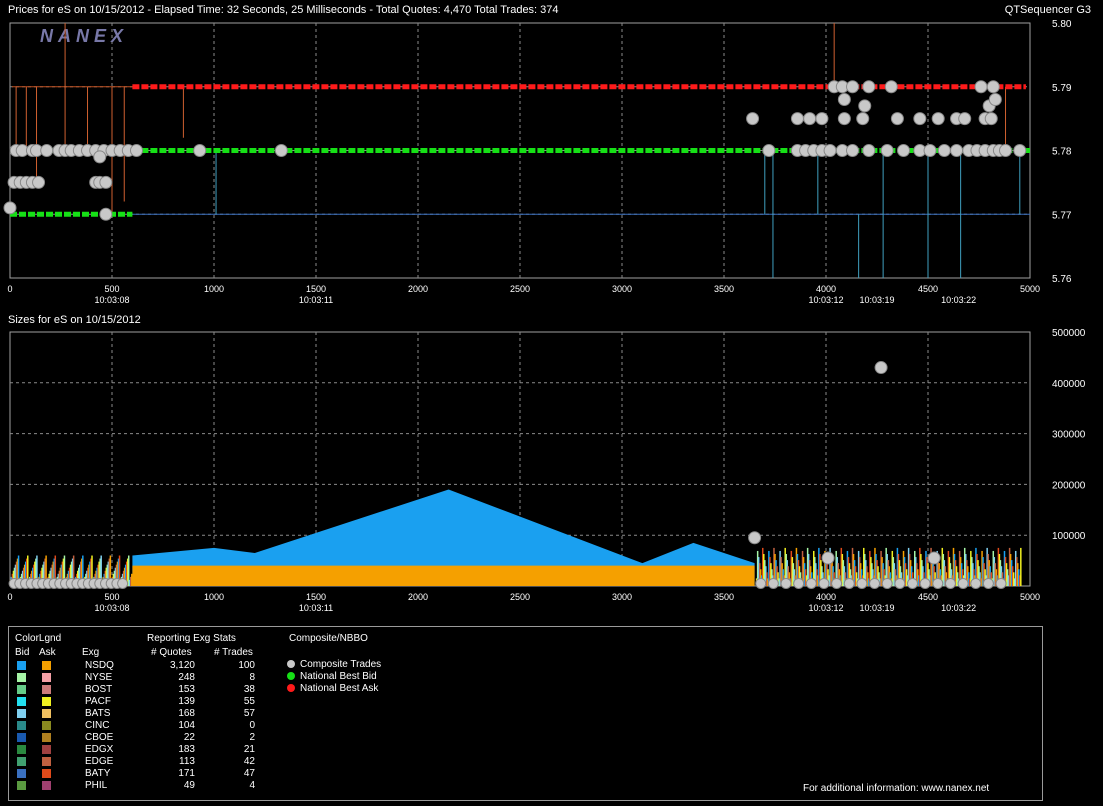 The width and height of the screenshot is (1103, 806). Describe the element at coordinates (252, 737) in the screenshot. I see `legend-trade-count: 2` at that location.